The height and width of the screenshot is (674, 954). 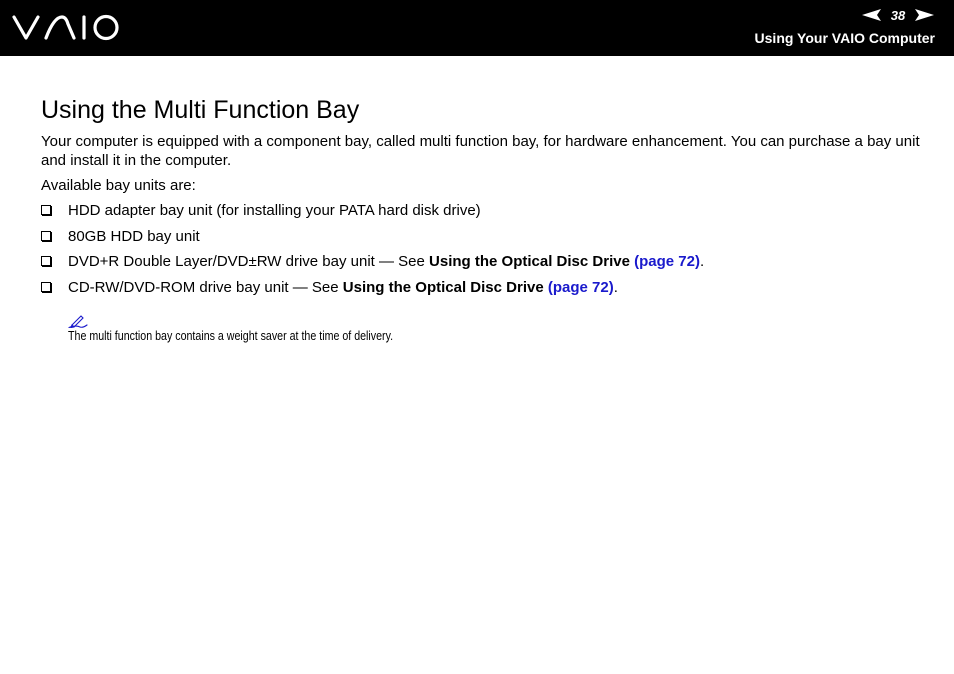 What do you see at coordinates (200, 110) in the screenshot?
I see `page-title: Using the Multi Function Bay` at bounding box center [200, 110].